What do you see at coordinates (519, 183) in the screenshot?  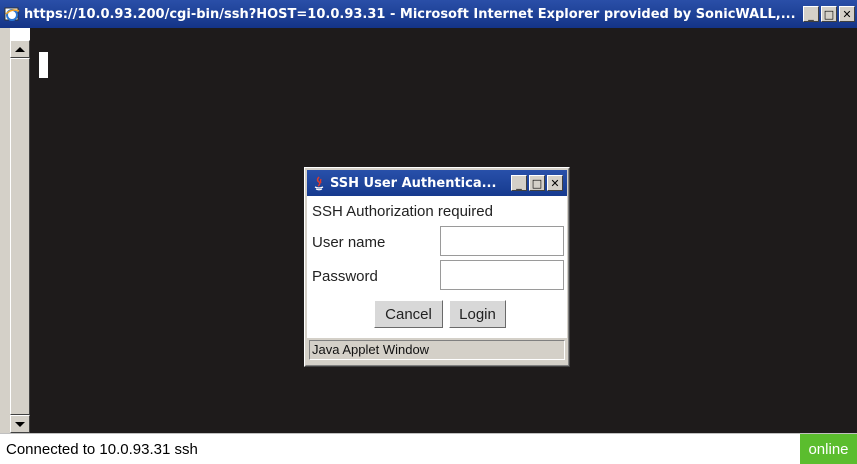 I see `dialog-minimize-button: _` at bounding box center [519, 183].